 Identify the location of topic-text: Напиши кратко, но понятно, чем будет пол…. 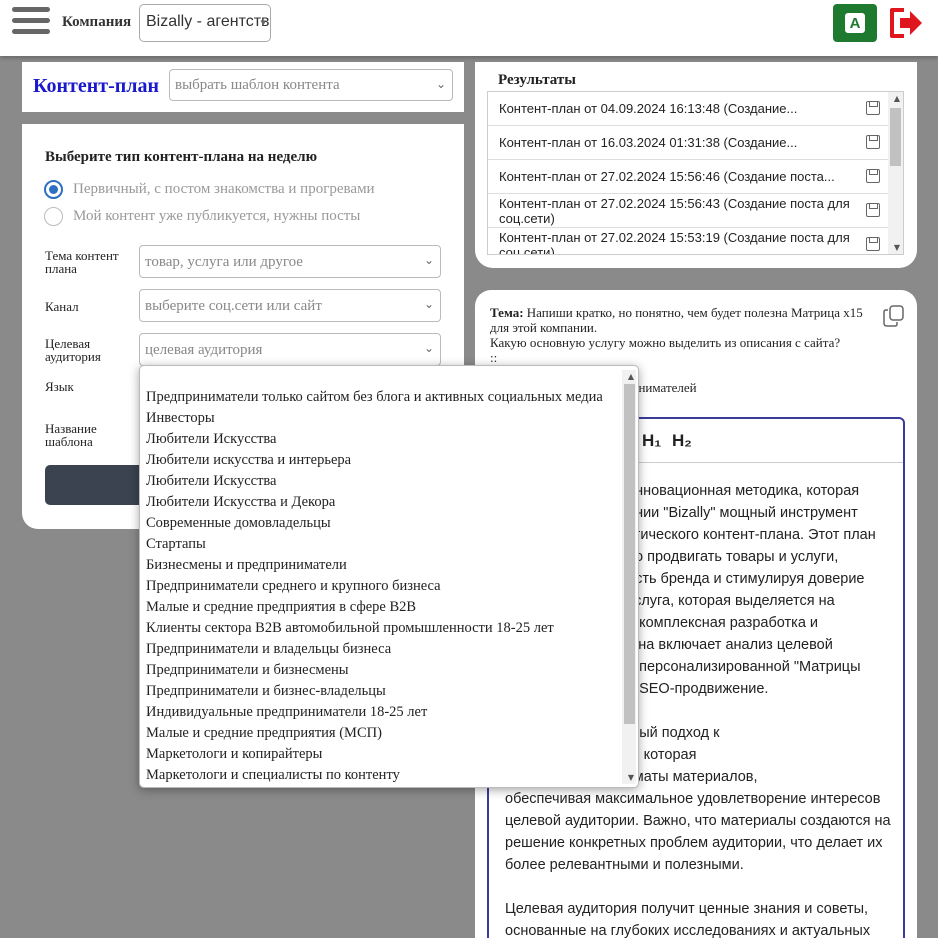
(676, 320).